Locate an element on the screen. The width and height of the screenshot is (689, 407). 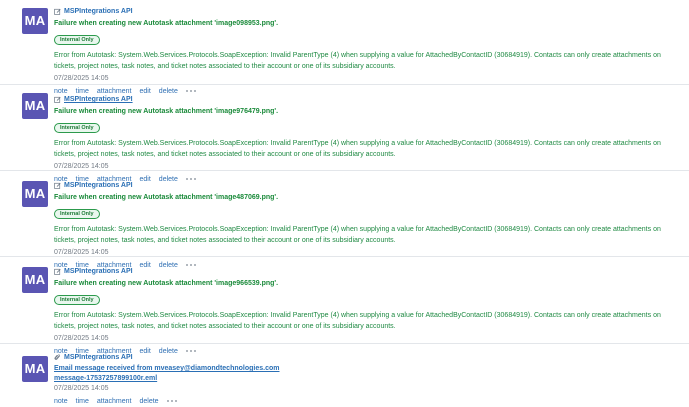
note-action-time: time is located at coordinates (82, 401).